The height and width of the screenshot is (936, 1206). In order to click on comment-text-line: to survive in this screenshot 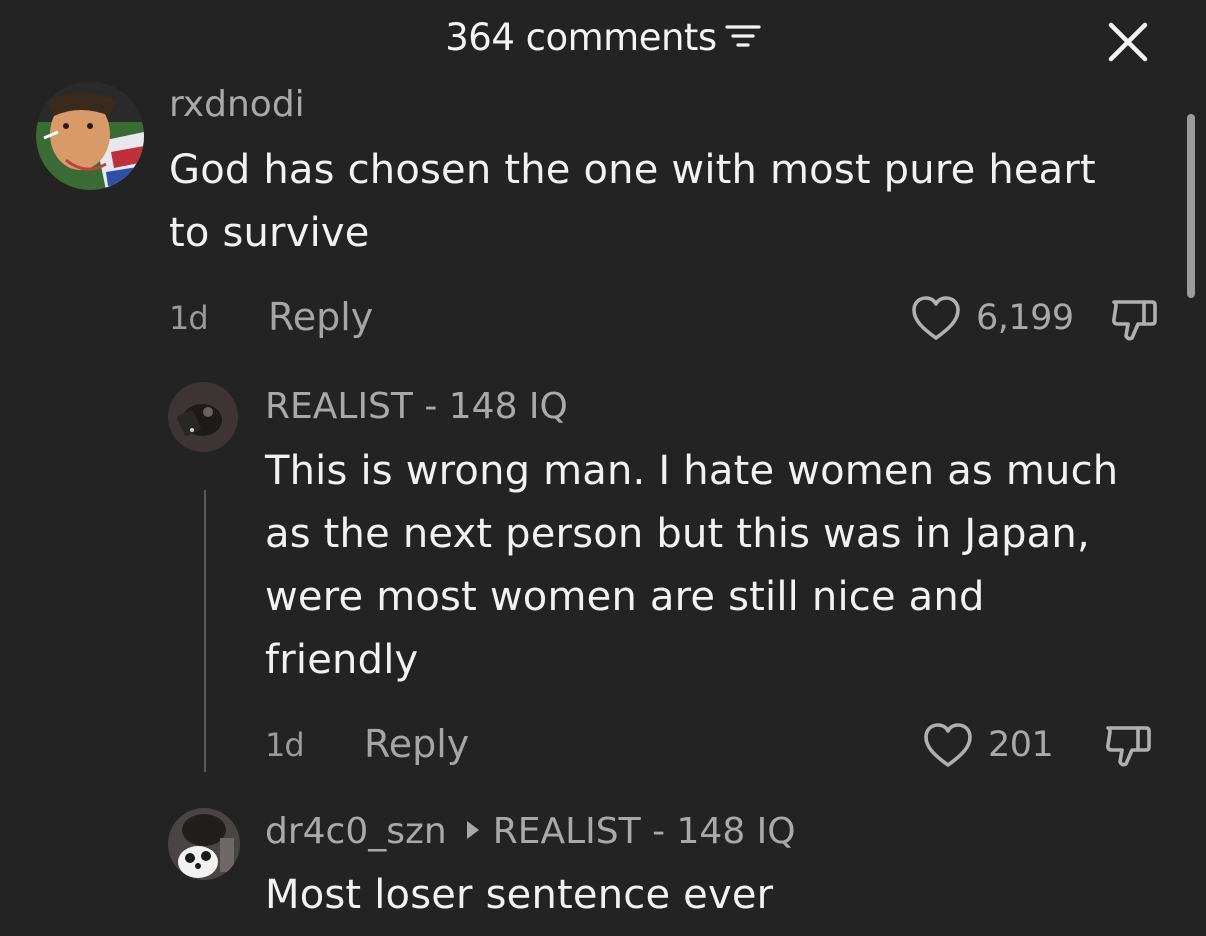, I will do `click(269, 233)`.